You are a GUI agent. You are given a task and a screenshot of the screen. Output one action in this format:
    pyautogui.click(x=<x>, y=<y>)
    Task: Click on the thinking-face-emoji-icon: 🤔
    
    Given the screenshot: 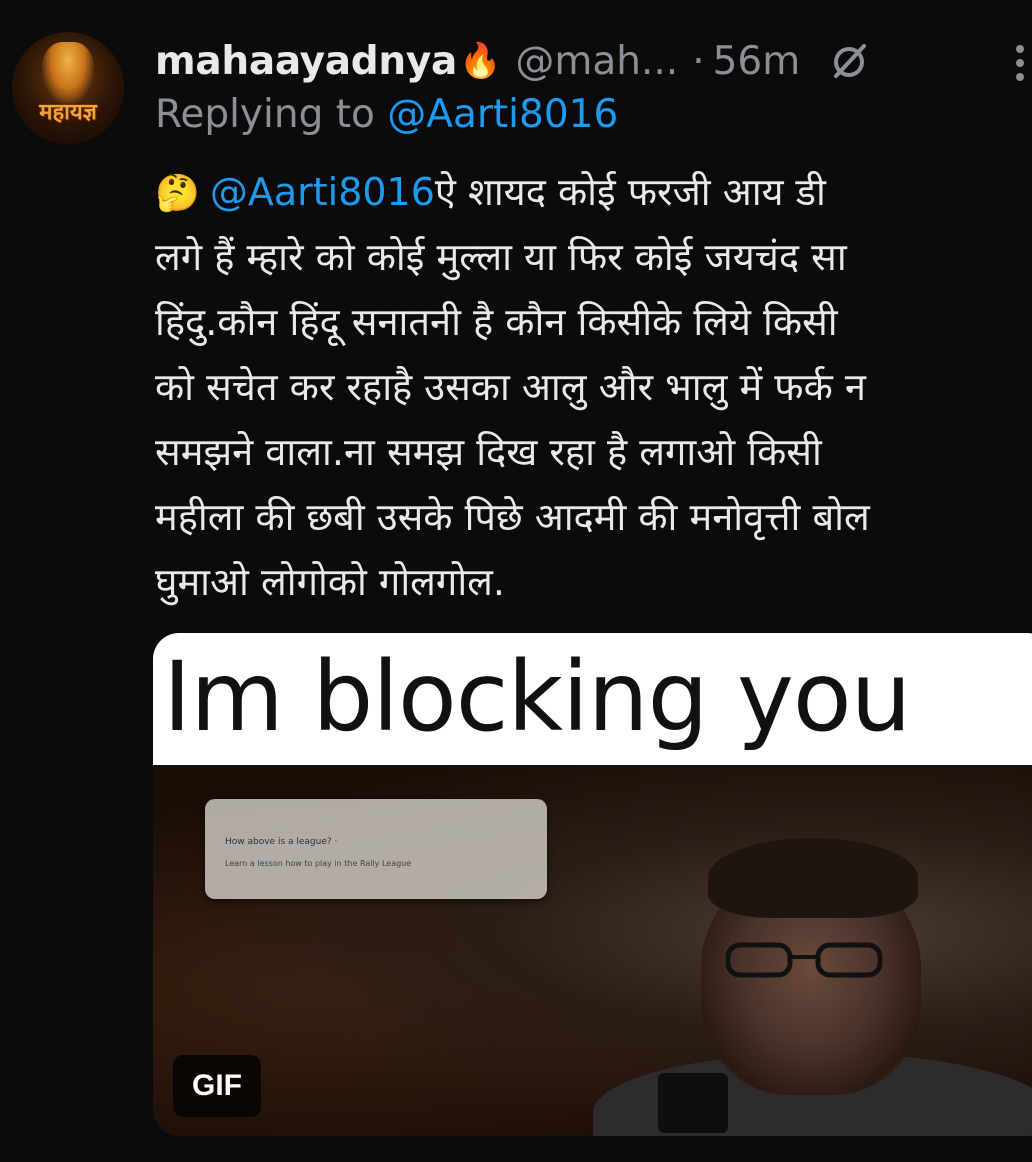 What is the action you would take?
    pyautogui.click(x=177, y=193)
    